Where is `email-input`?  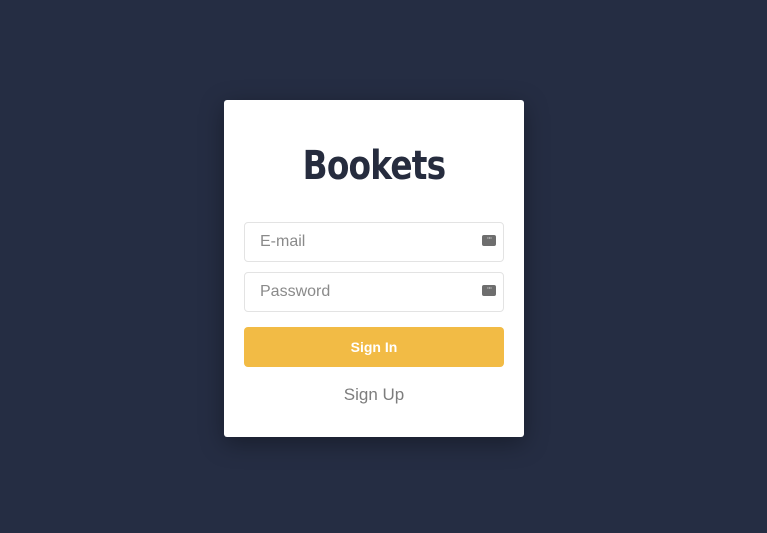
email-input is located at coordinates (374, 242).